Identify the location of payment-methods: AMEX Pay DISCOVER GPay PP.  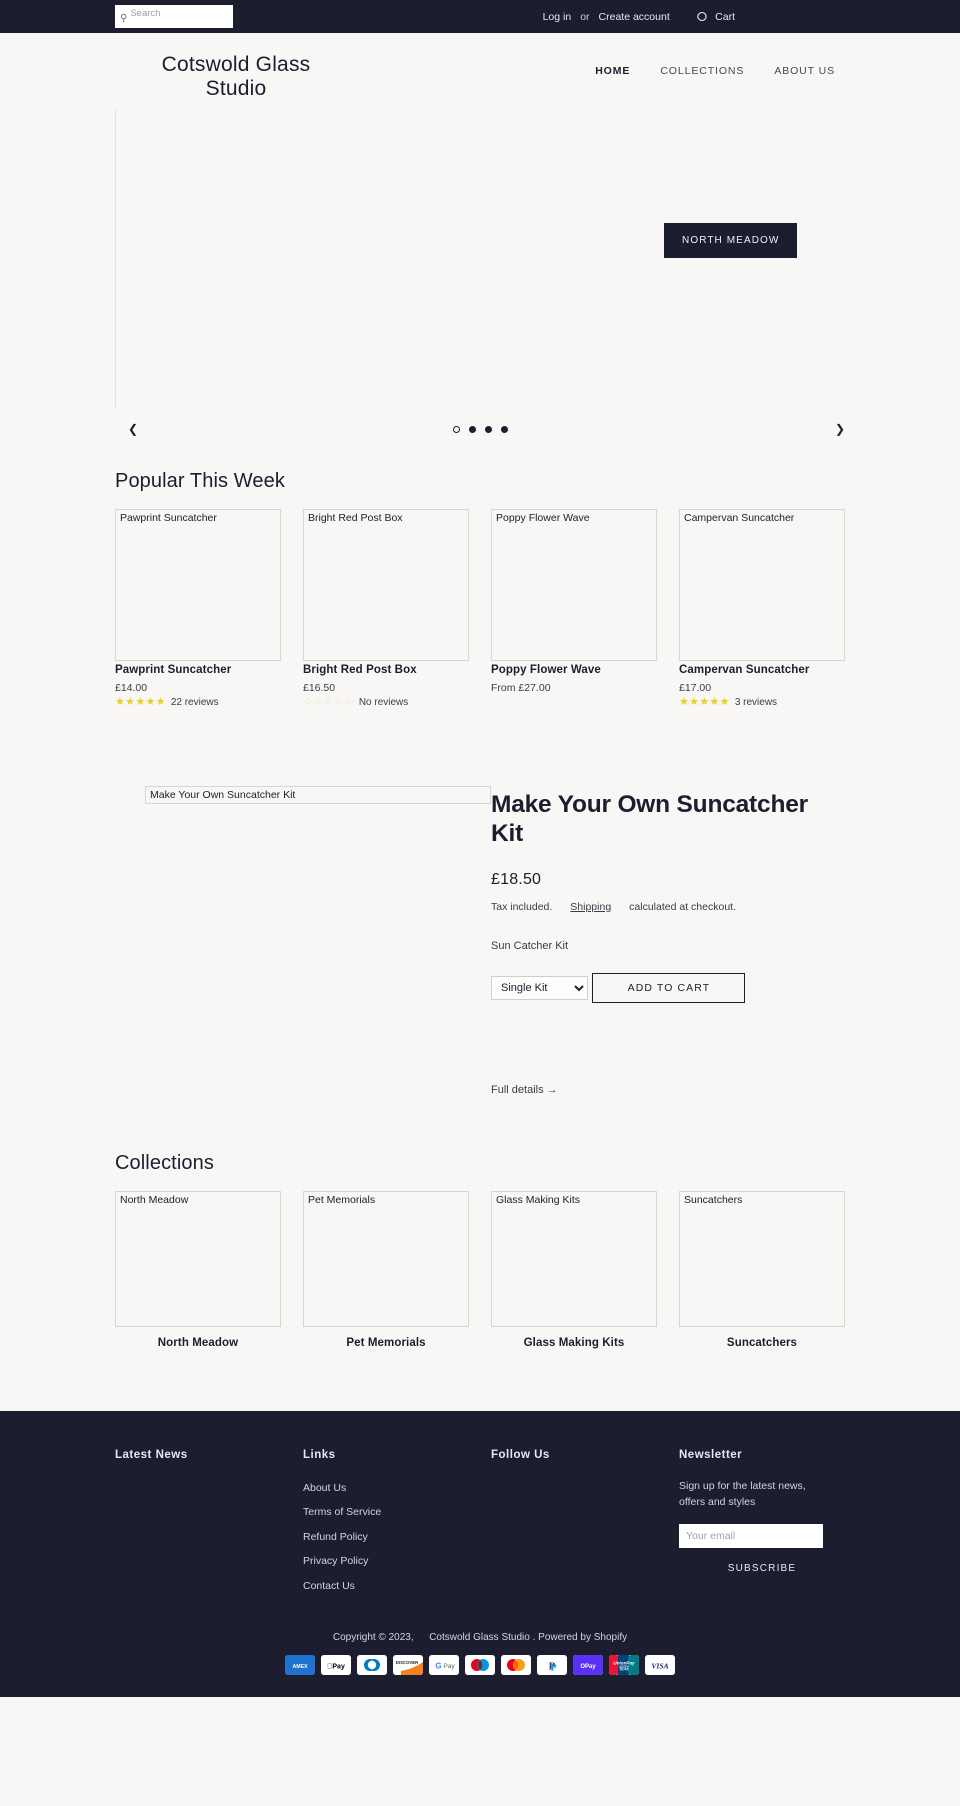
(480, 1665).